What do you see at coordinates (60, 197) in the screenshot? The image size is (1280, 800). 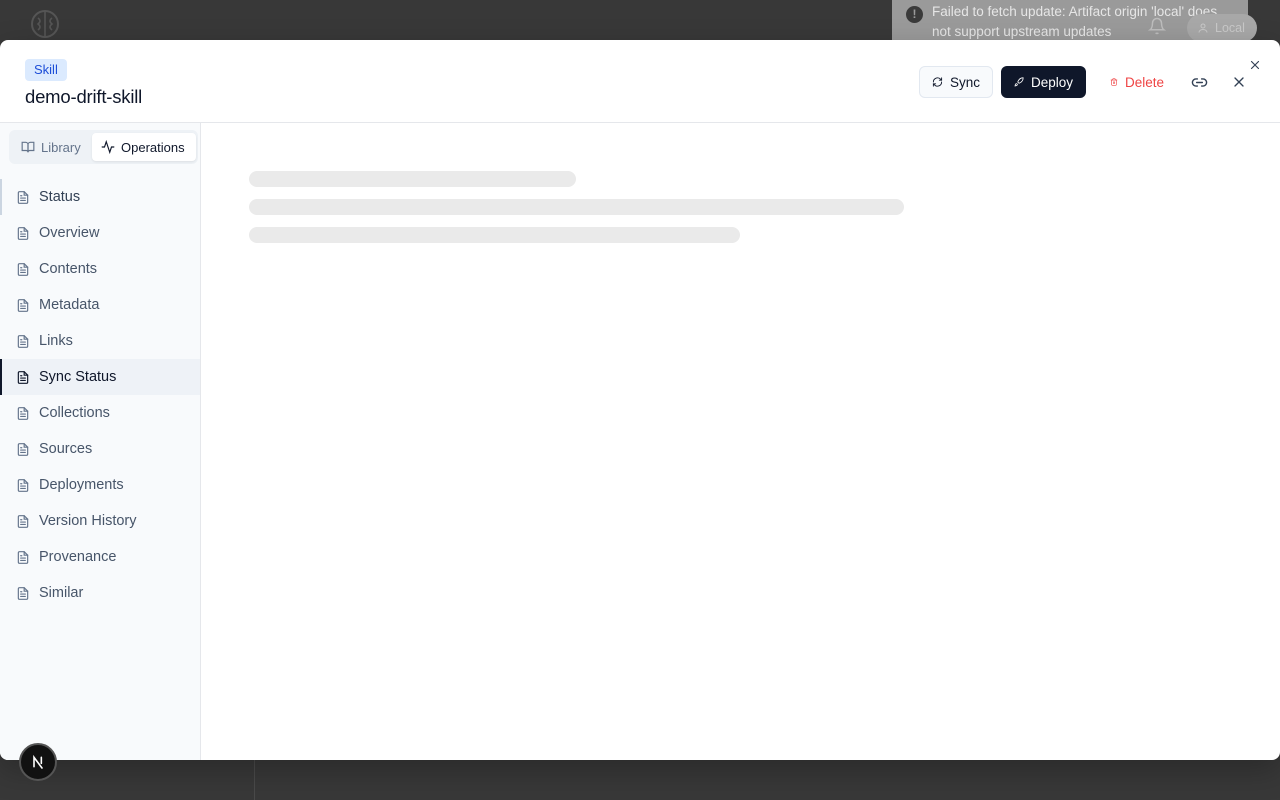 I see `sidebar-item-label: Status` at bounding box center [60, 197].